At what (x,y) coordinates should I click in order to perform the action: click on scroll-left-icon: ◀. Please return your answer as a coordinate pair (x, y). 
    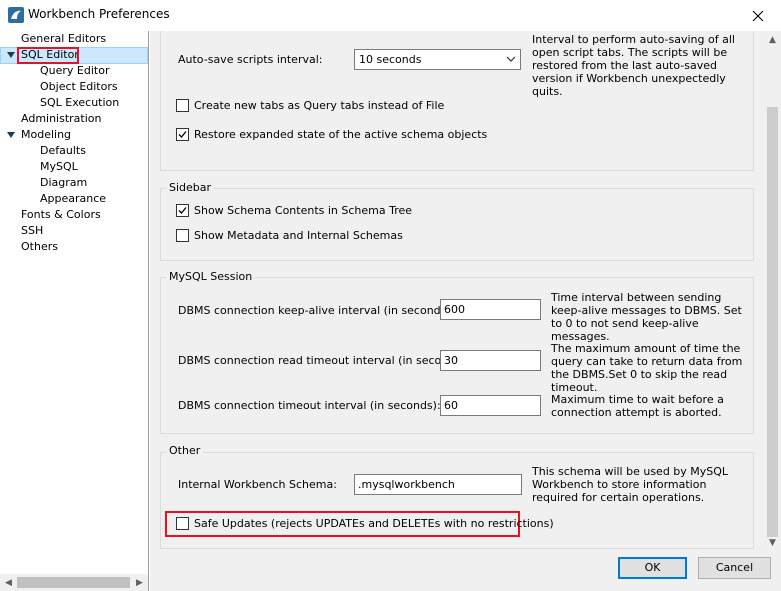
    Looking at the image, I should click on (8, 582).